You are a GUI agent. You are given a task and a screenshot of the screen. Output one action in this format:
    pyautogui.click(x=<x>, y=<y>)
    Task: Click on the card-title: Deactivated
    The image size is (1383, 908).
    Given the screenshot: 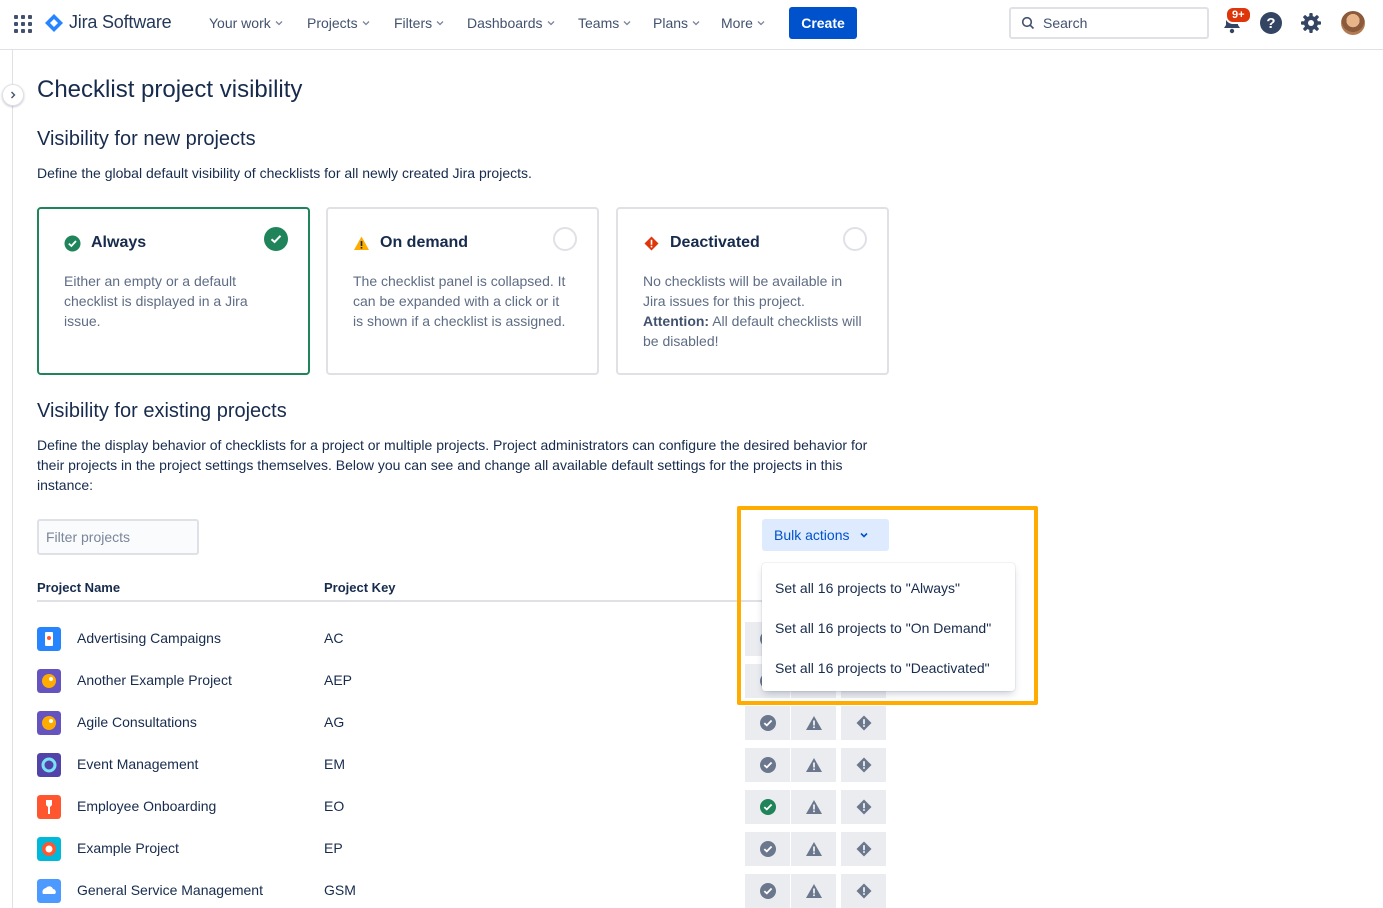 What is the action you would take?
    pyautogui.click(x=701, y=243)
    